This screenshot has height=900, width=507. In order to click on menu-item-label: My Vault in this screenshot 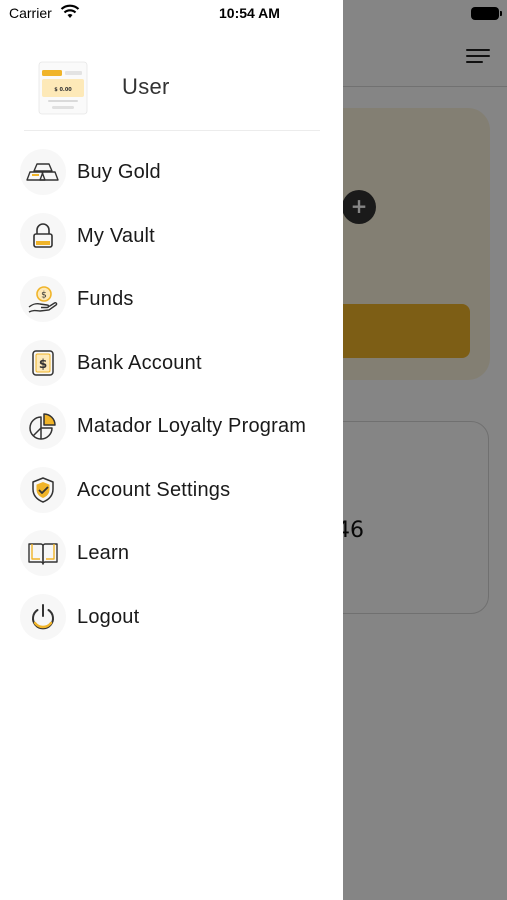, I will do `click(116, 235)`.